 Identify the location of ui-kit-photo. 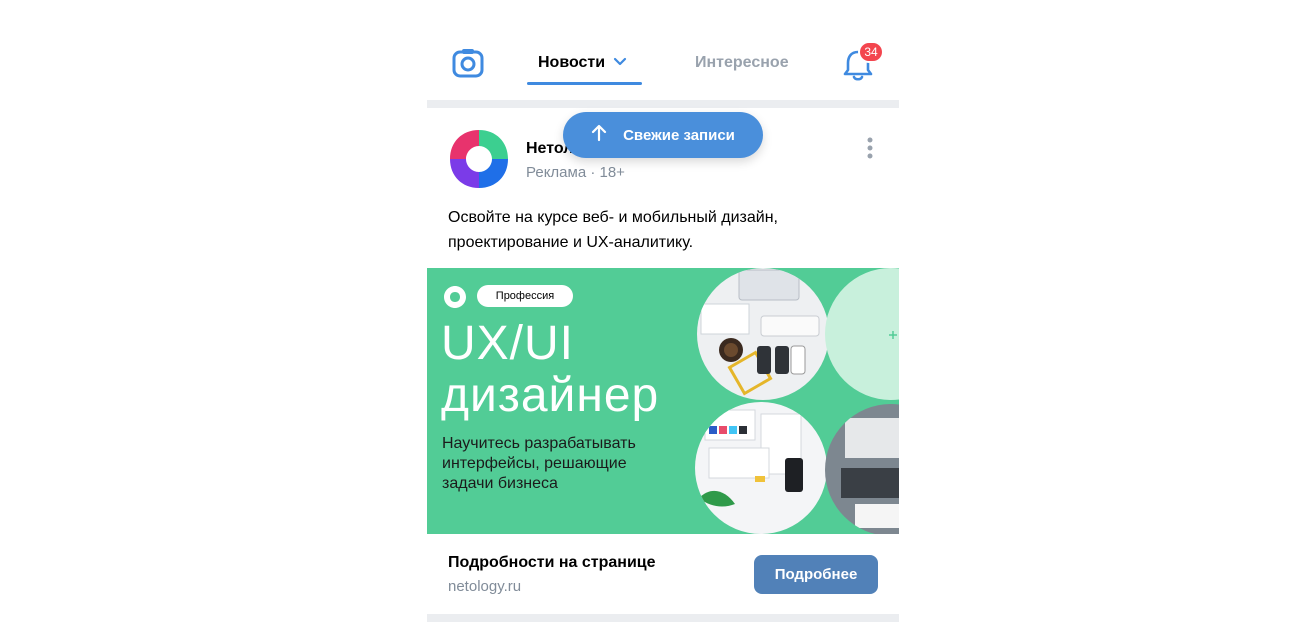
(761, 468).